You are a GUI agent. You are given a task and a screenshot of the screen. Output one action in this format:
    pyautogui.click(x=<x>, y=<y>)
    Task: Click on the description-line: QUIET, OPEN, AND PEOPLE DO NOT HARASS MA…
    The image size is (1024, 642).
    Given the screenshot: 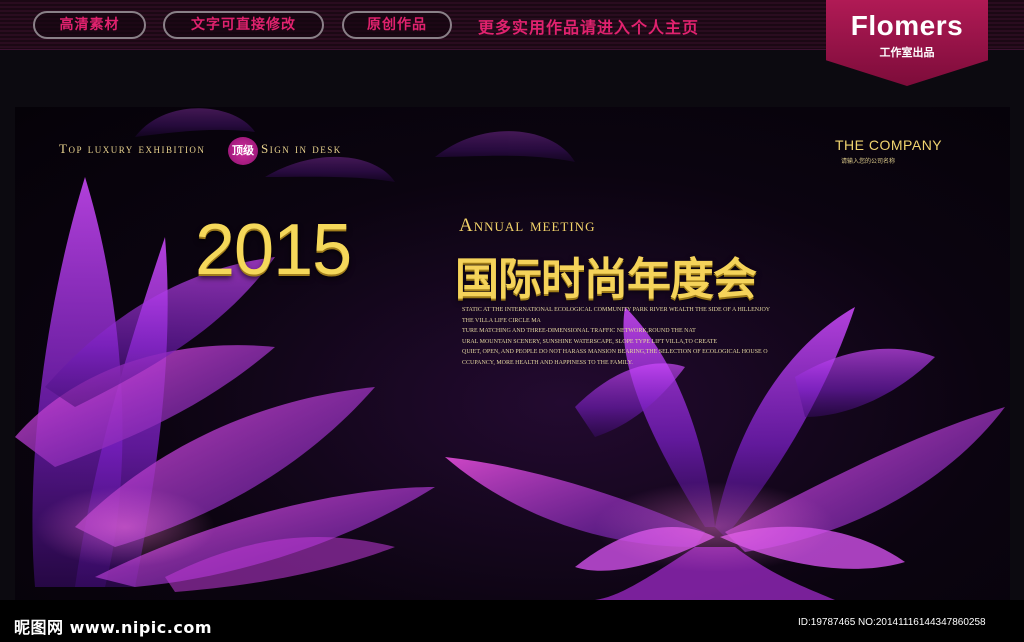 What is the action you would take?
    pyautogui.click(x=615, y=352)
    